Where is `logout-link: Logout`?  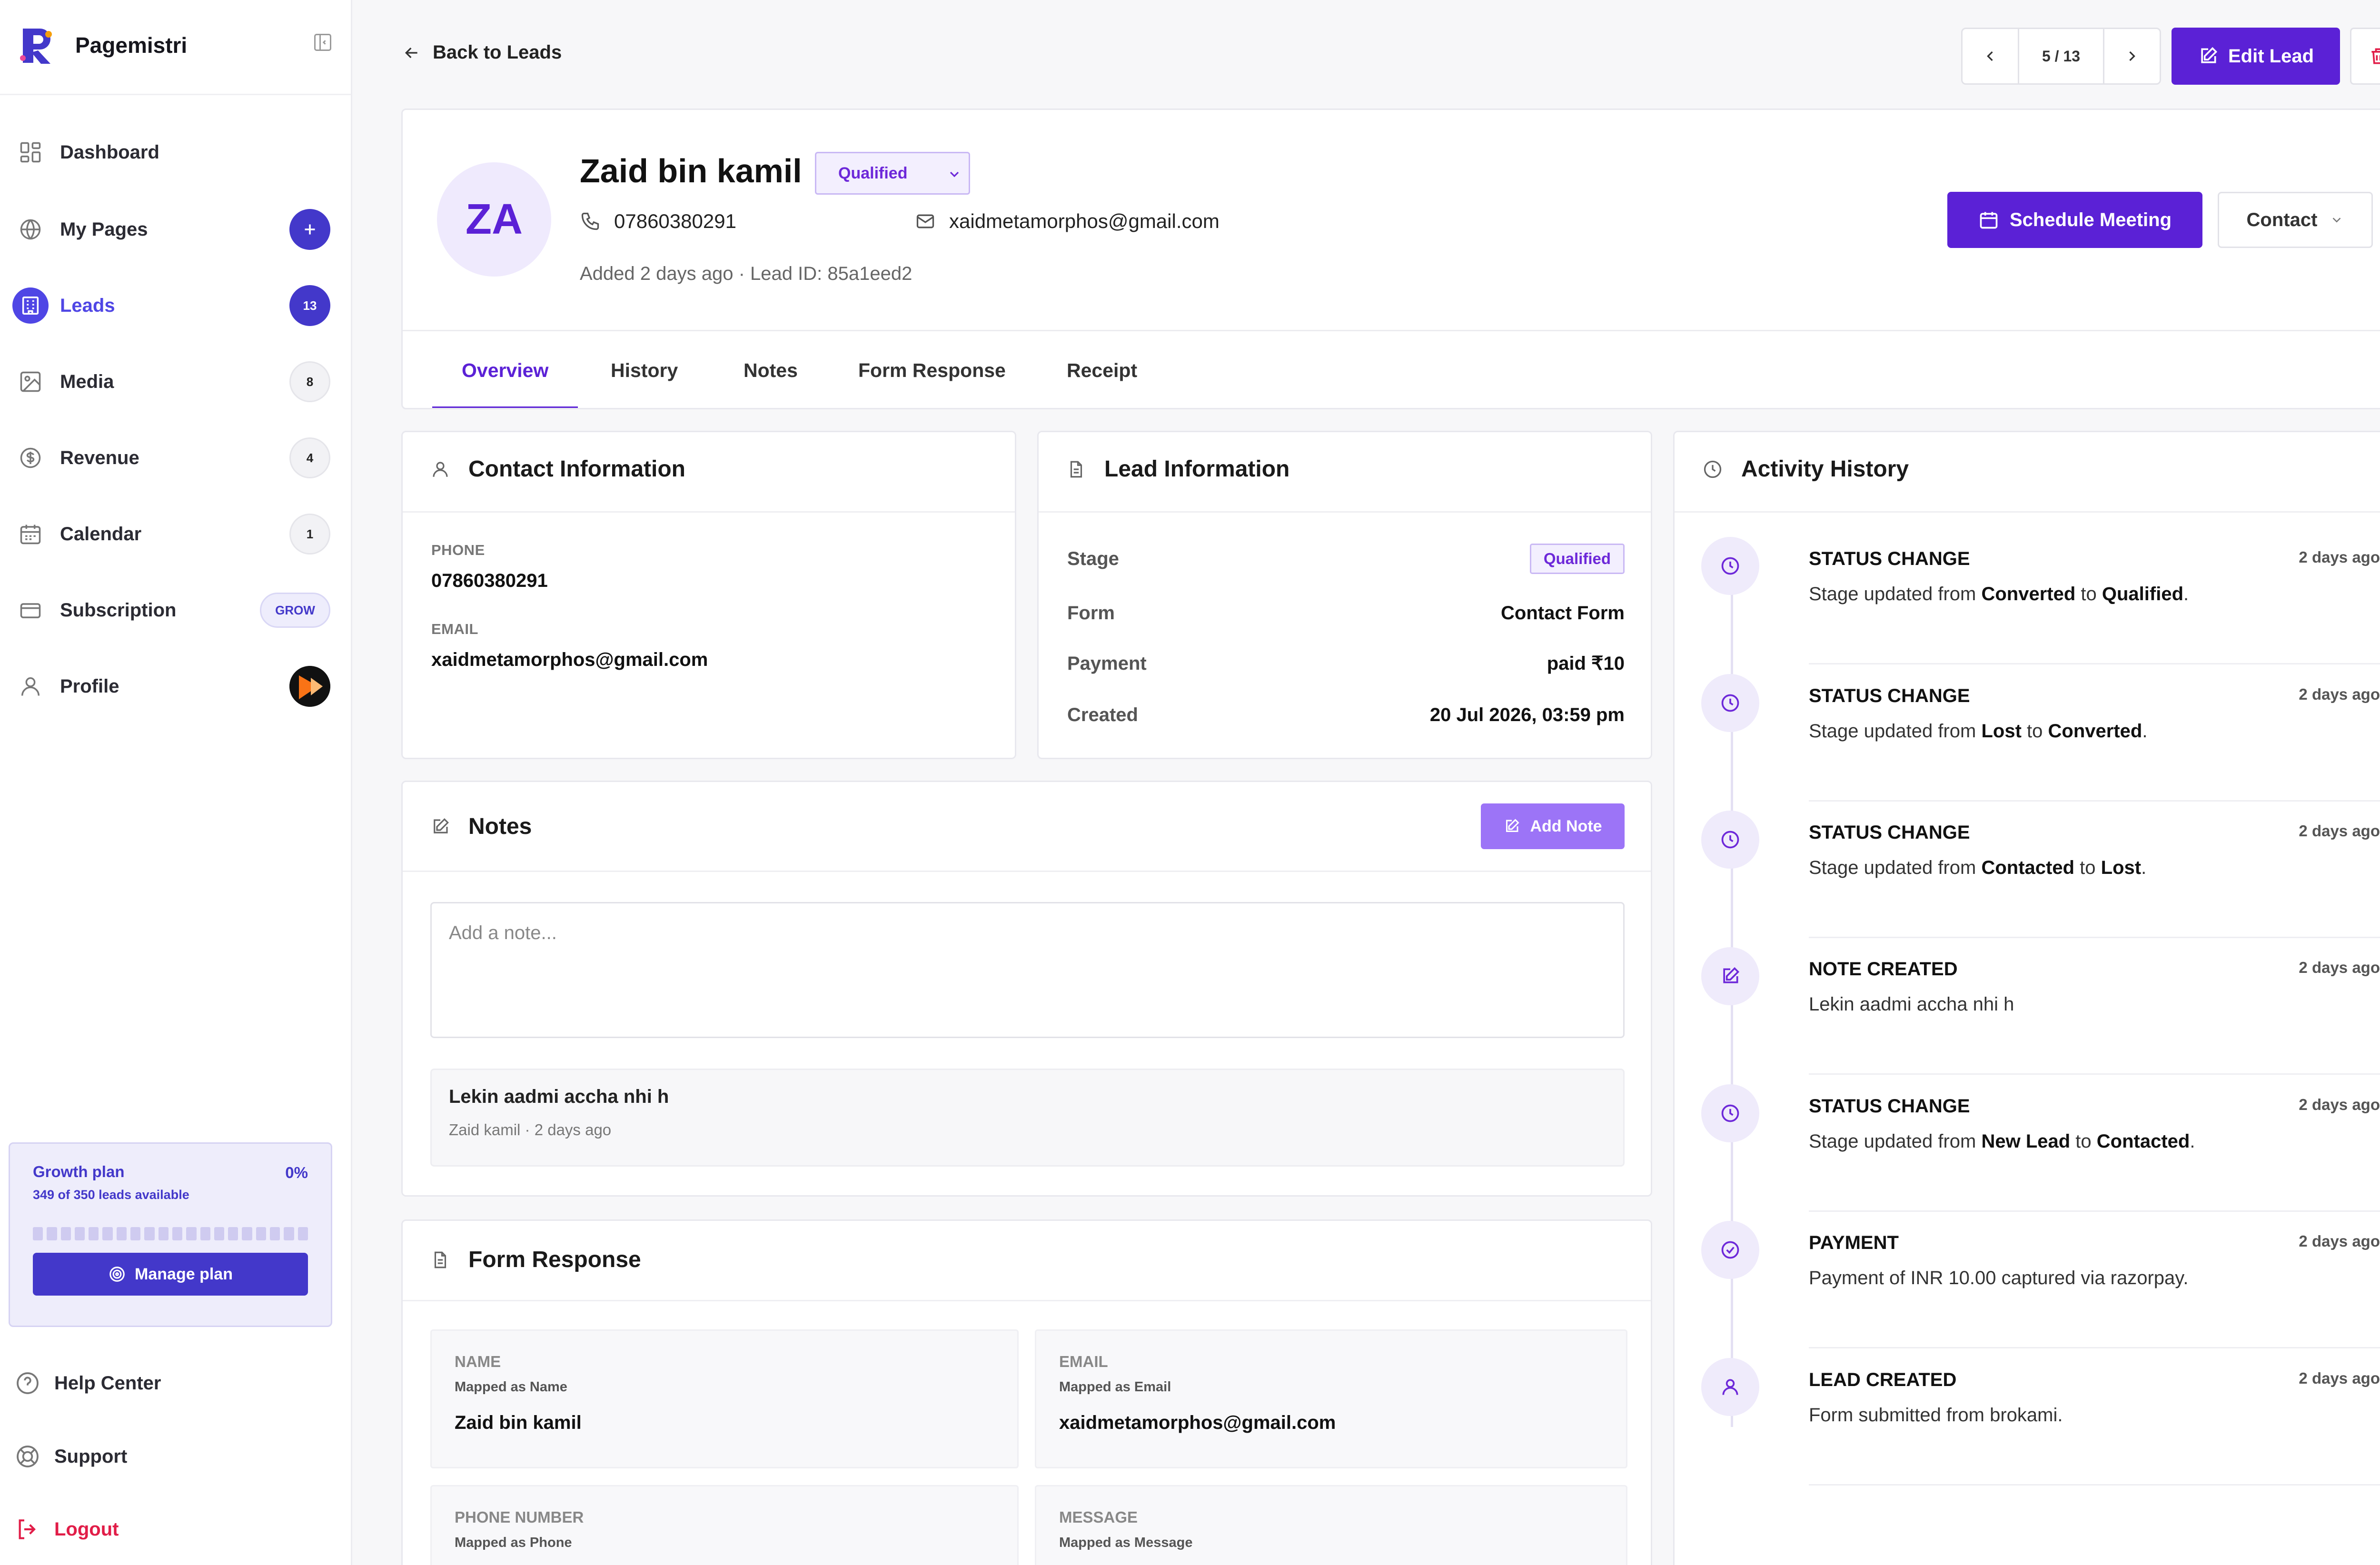 logout-link: Logout is located at coordinates (66, 1529).